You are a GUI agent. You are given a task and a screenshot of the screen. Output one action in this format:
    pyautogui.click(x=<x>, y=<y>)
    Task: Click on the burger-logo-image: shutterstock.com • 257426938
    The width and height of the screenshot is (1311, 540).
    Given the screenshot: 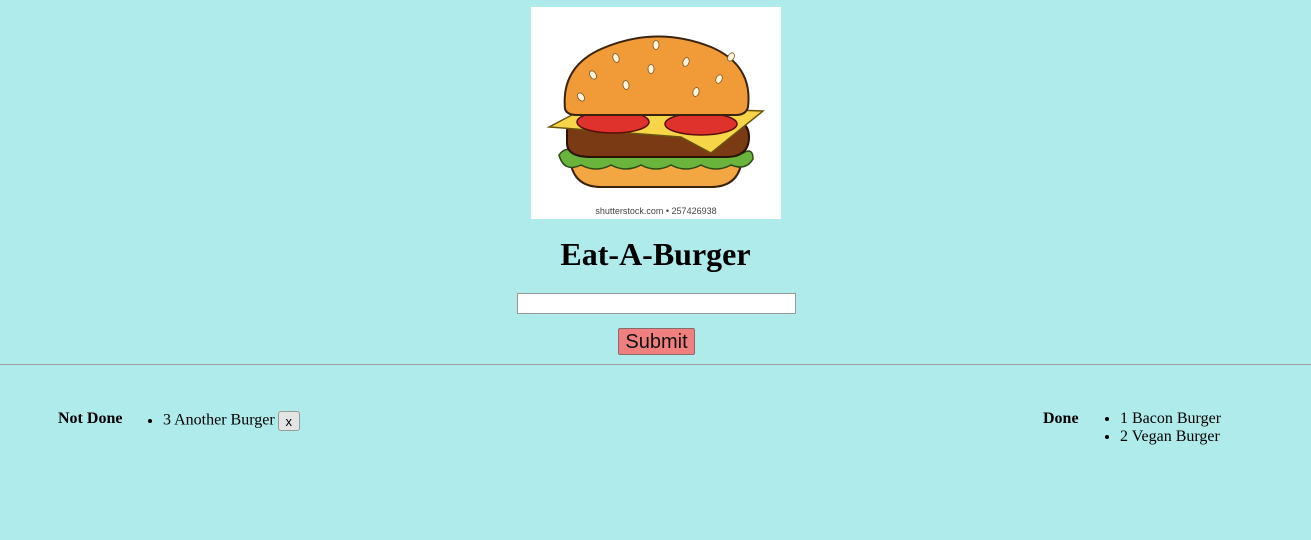 What is the action you would take?
    pyautogui.click(x=656, y=113)
    